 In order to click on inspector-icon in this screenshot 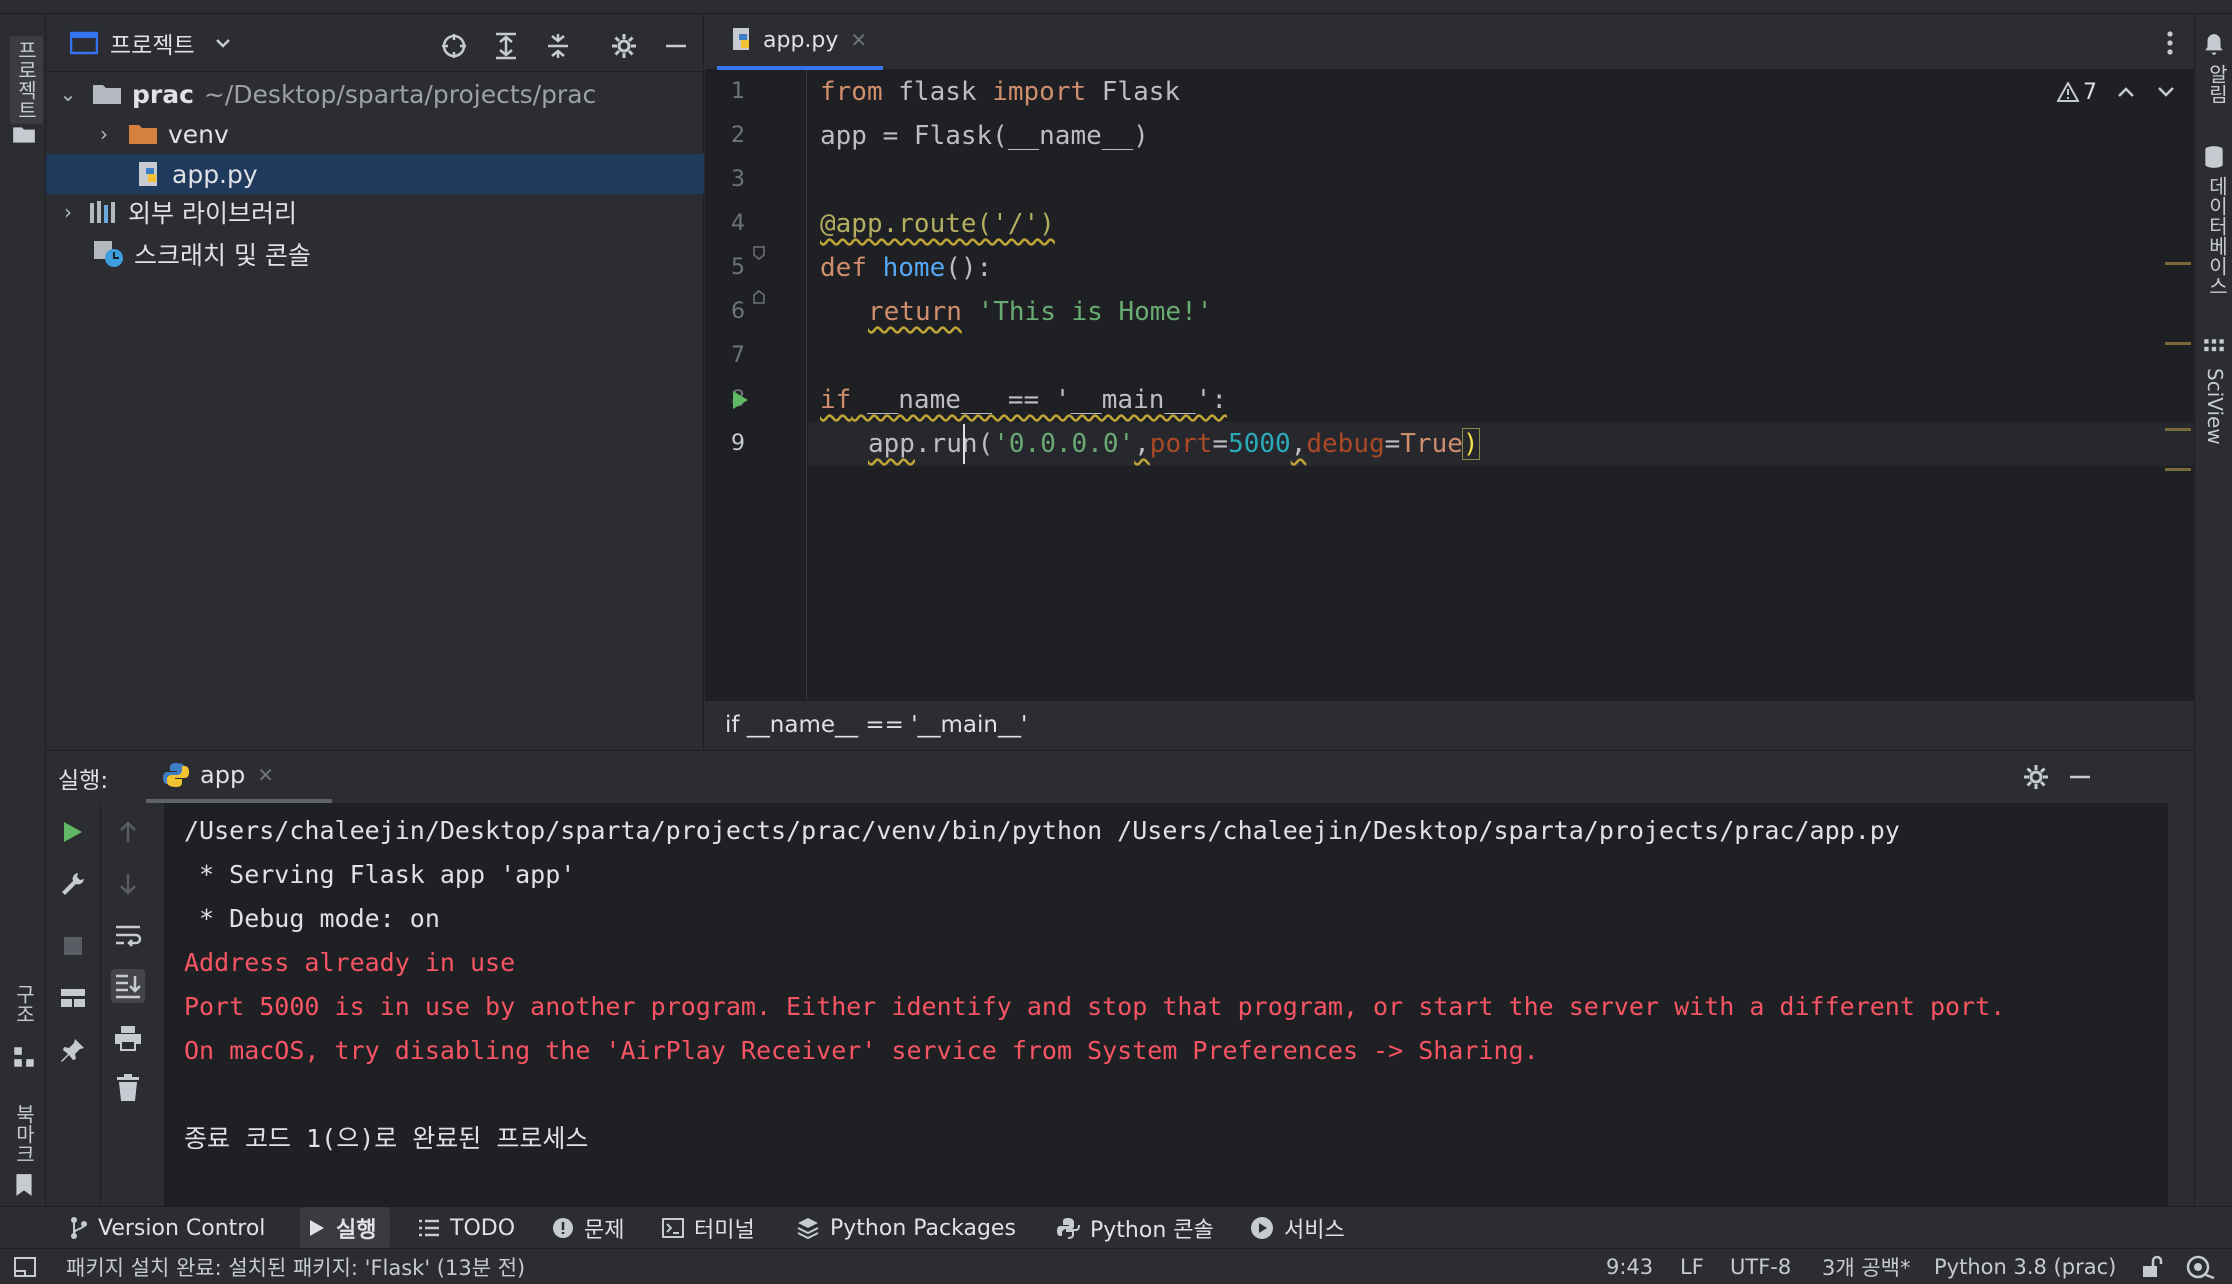, I will do `click(2201, 1267)`.